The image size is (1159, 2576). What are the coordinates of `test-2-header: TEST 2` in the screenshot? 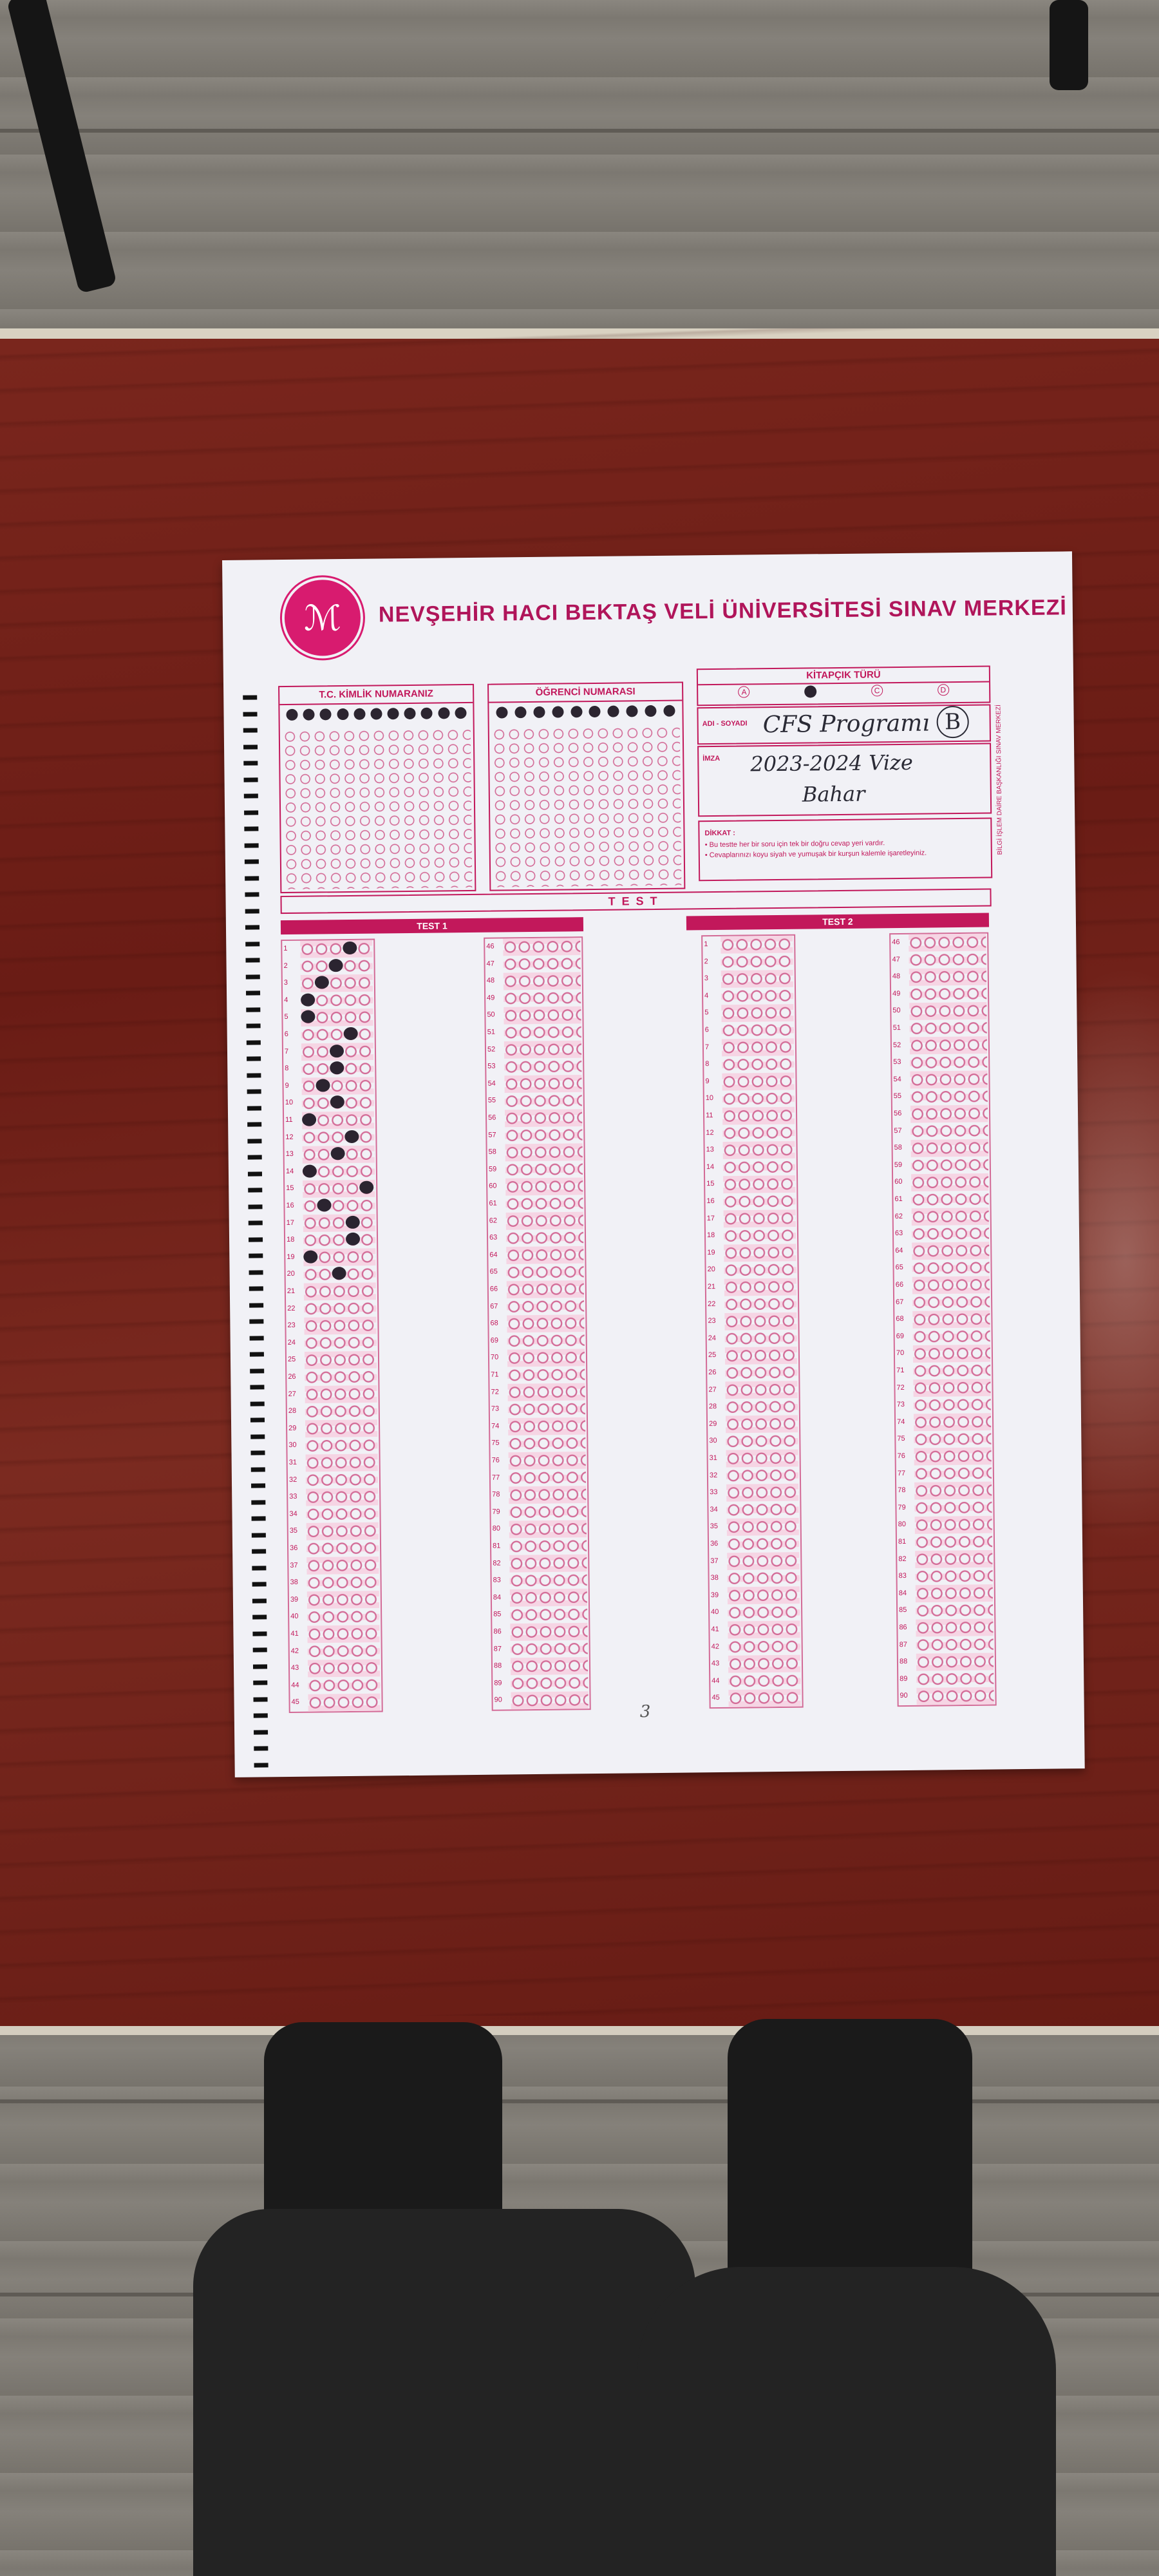 It's located at (838, 922).